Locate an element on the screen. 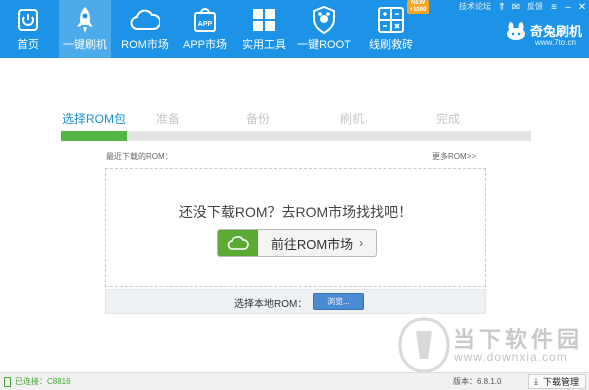 The height and width of the screenshot is (390, 589). download-icon: ⤓ is located at coordinates (536, 381).